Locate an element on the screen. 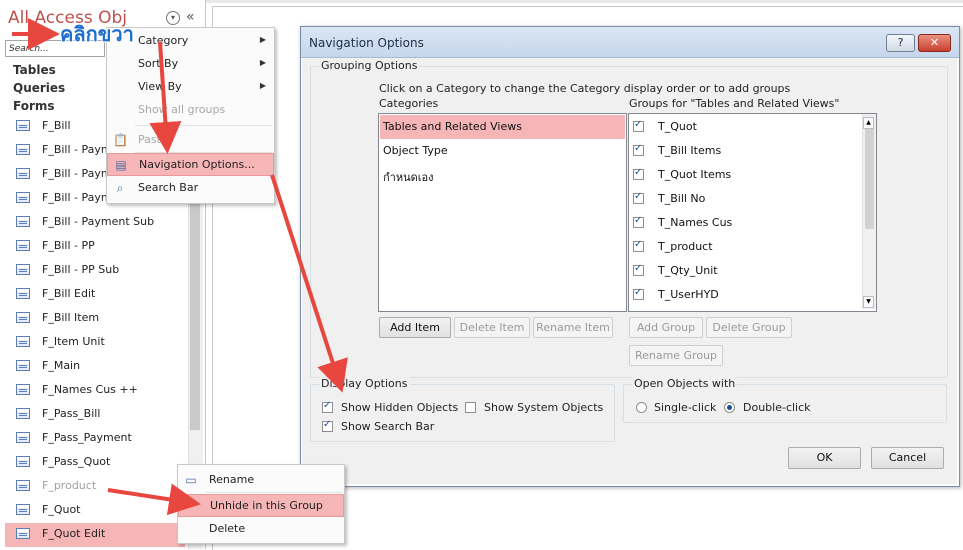 Image resolution: width=963 pixels, height=550 pixels. arrow-to-navigation-options is located at coordinates (165, 97).